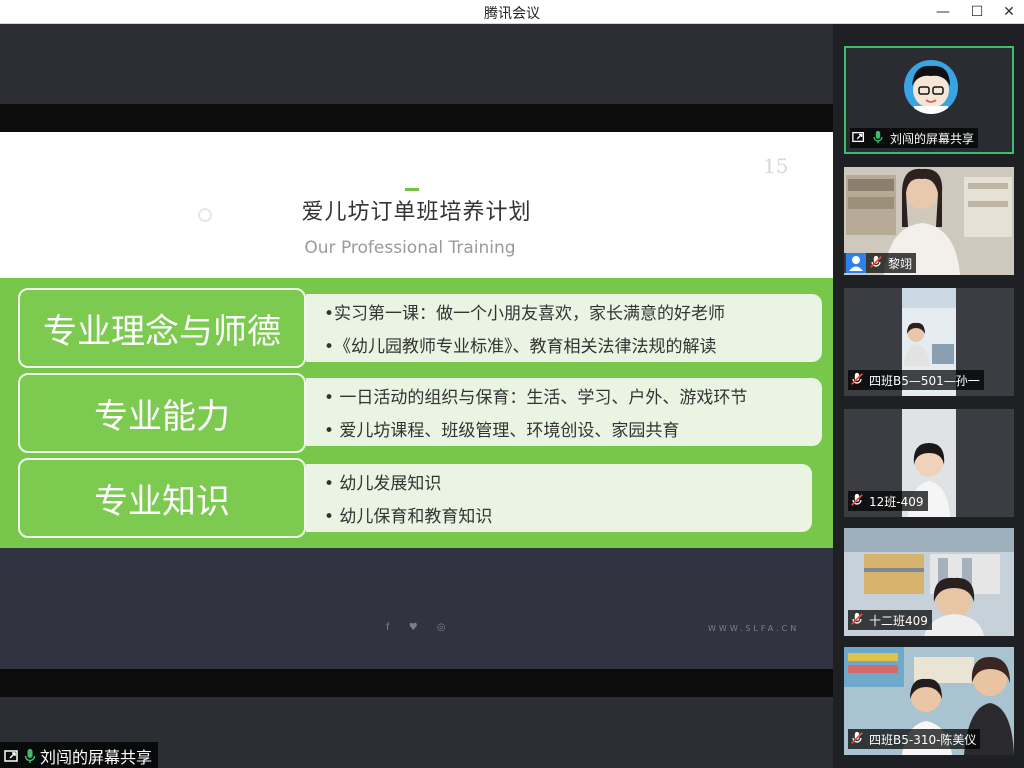 The image size is (1024, 768). I want to click on section-label: 专业能力, so click(162, 413).